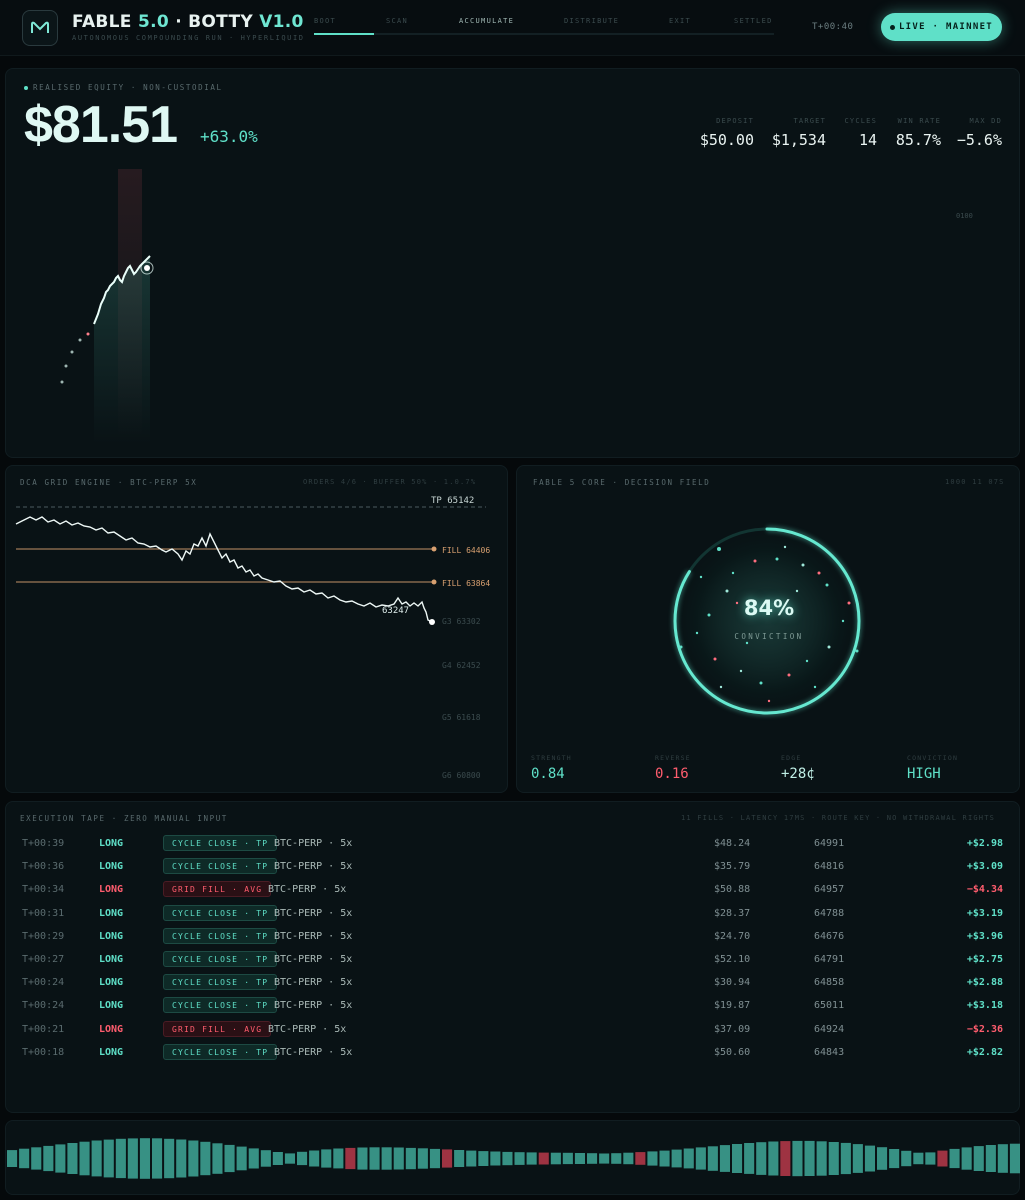 The image size is (1025, 1200). I want to click on tape-pnl: −$2.36, so click(984, 1029).